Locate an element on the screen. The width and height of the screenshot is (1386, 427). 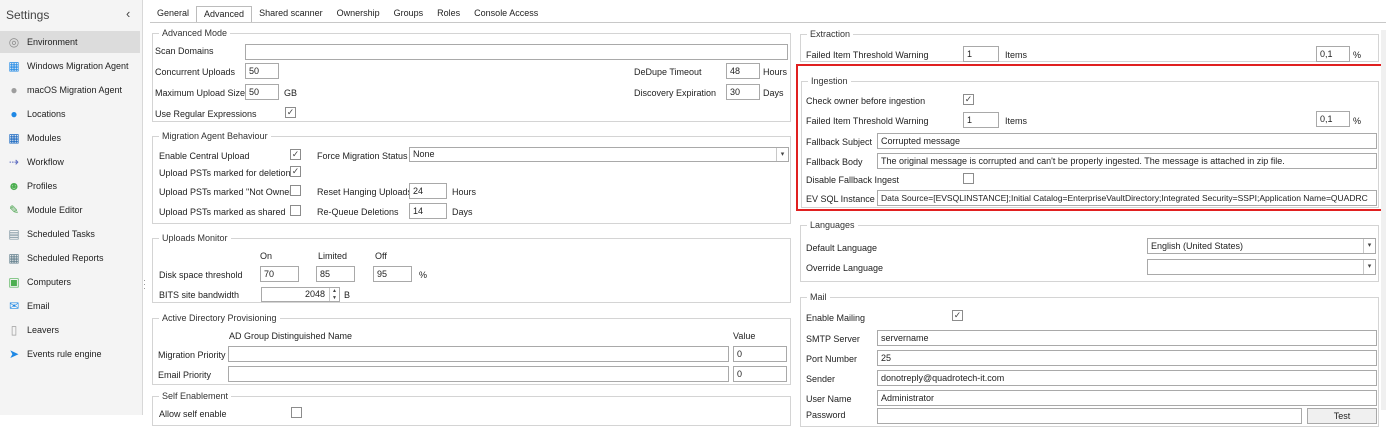
default-language-select: English (United States) ▾ is located at coordinates (1261, 246).